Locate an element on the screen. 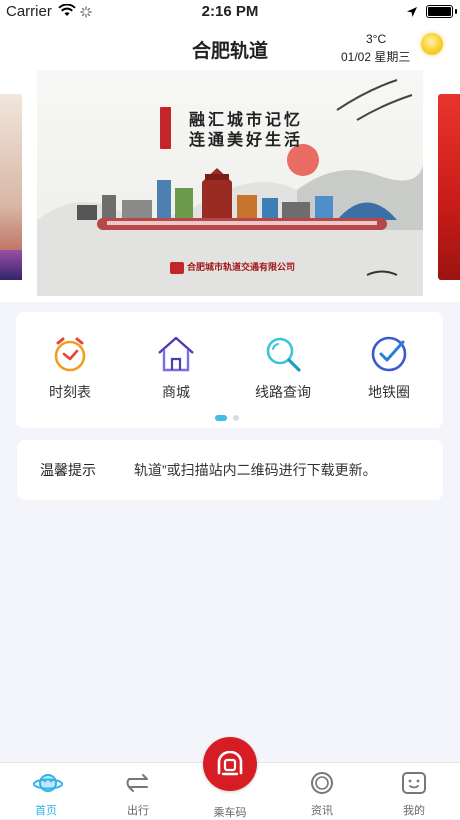  menu-label-metro-circle: 地铁圈 is located at coordinates (389, 392).